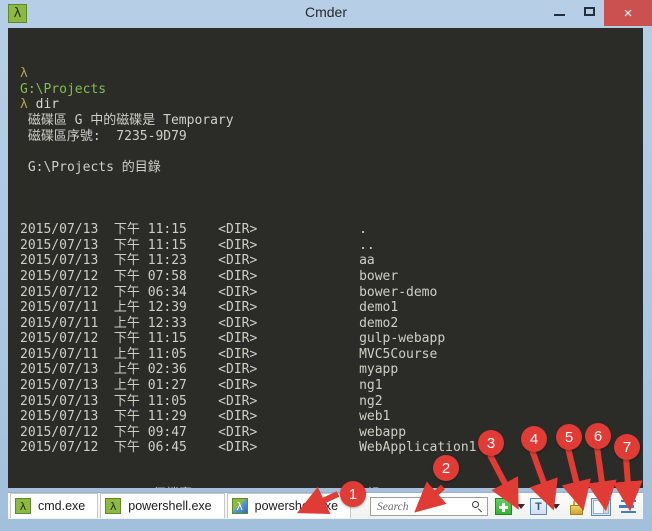  What do you see at coordinates (491, 443) in the screenshot?
I see `callout-3: 3` at bounding box center [491, 443].